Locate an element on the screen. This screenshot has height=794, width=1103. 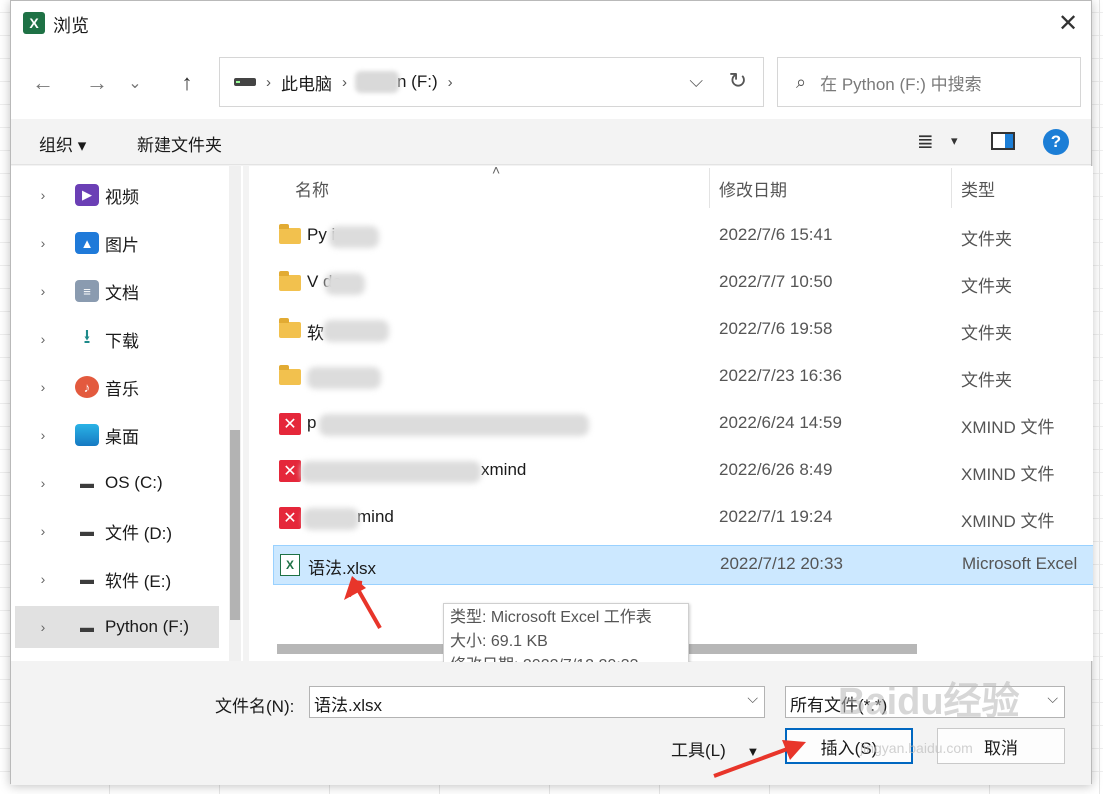
sidebar-item-label: 文件 (D:) is located at coordinates (139, 533).